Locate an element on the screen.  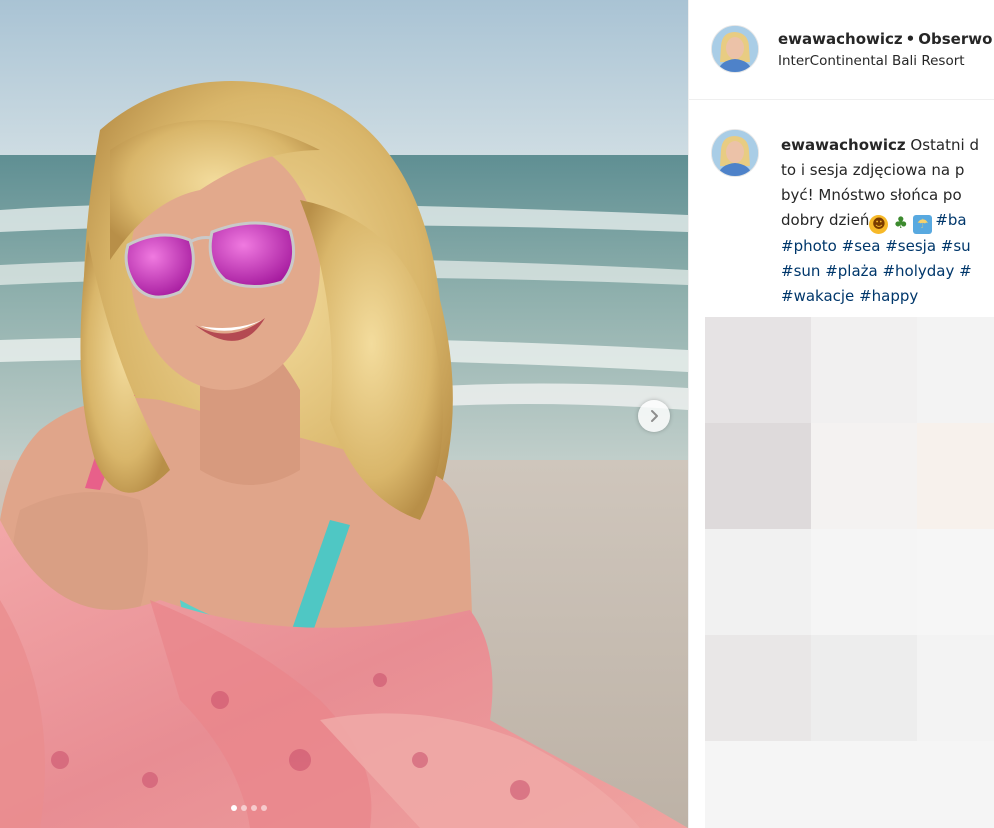
carousel-dots is located at coordinates (249, 808).